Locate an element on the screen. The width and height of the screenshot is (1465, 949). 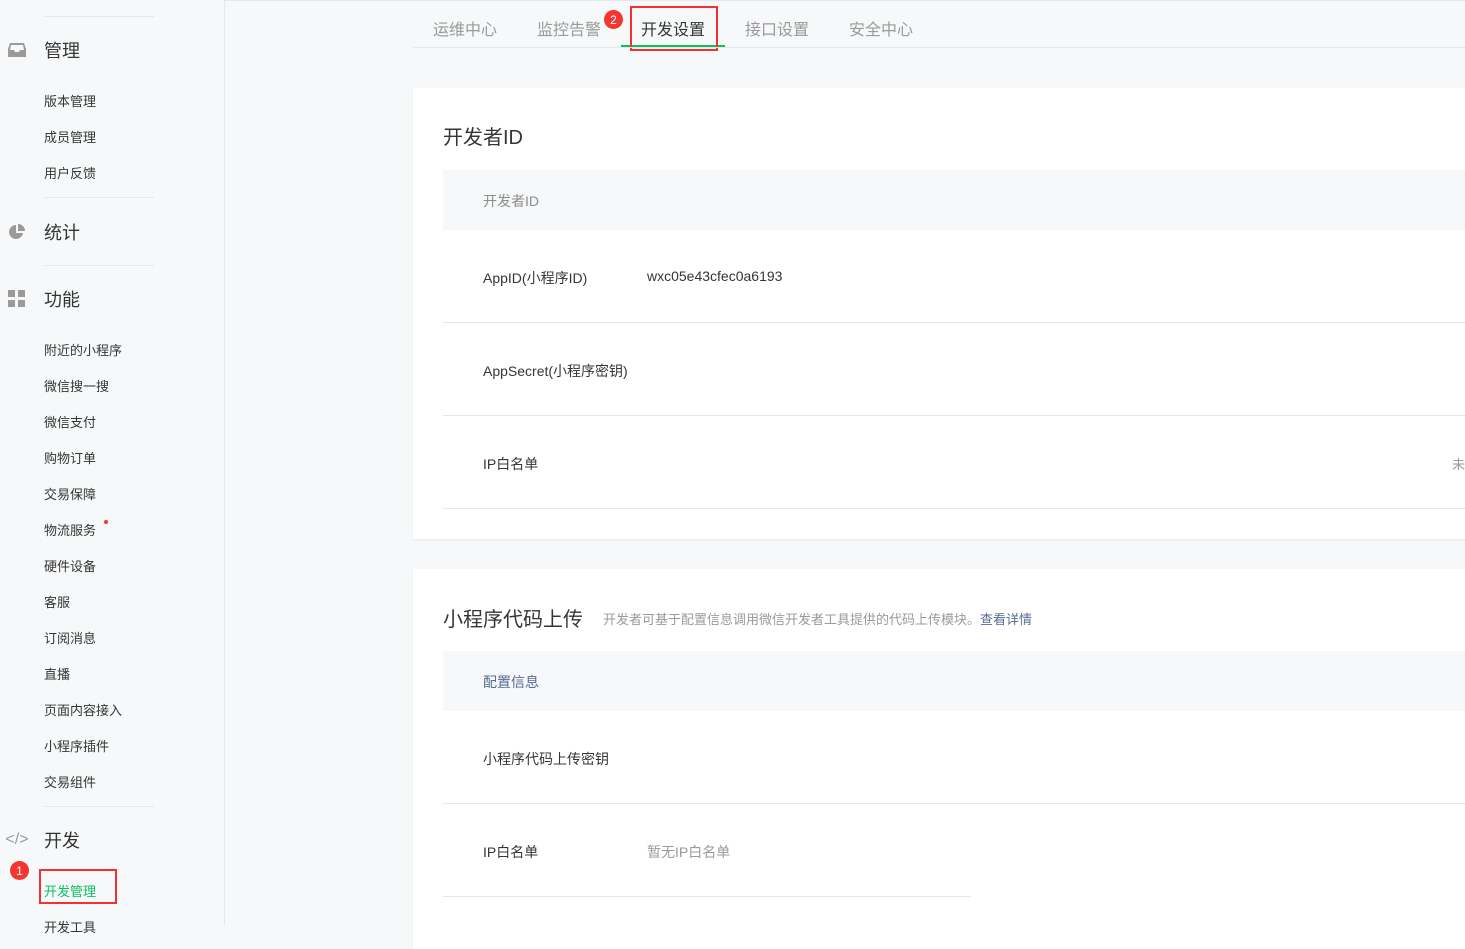
table-row-appid: AppID(小程序ID) wxc05e43cfec0a6193 is located at coordinates (954, 276).